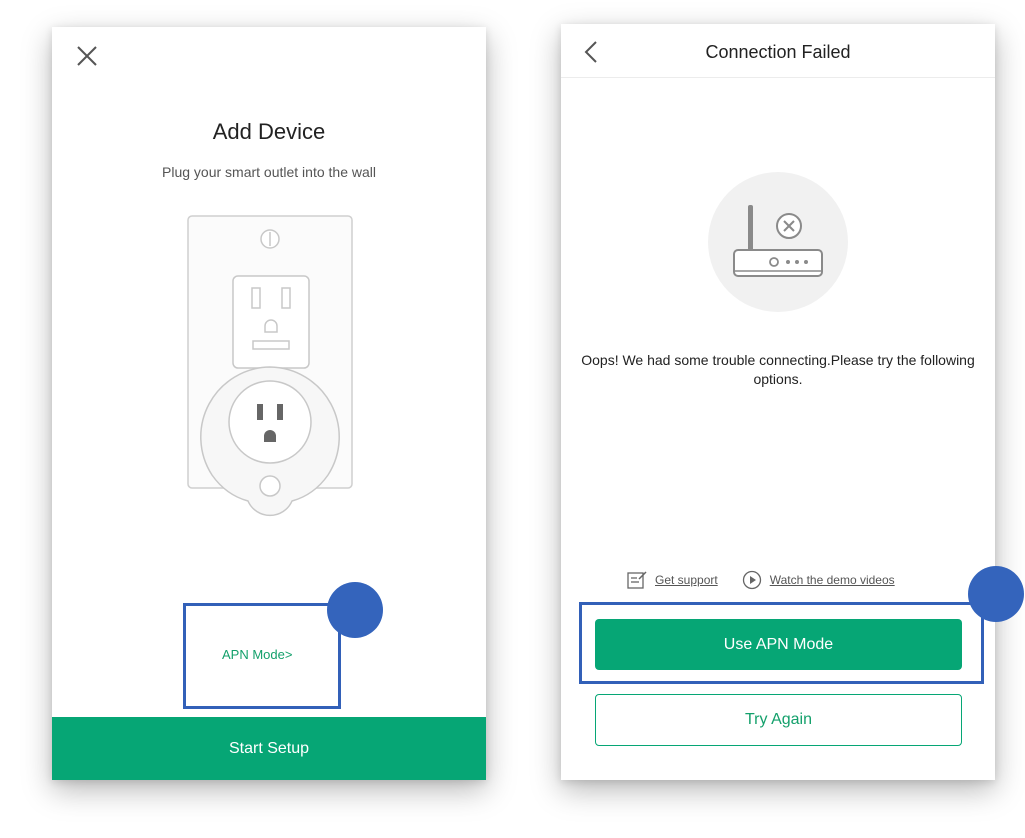 The width and height of the screenshot is (1025, 838). What do you see at coordinates (269, 131) in the screenshot?
I see `page-title: Add Device` at bounding box center [269, 131].